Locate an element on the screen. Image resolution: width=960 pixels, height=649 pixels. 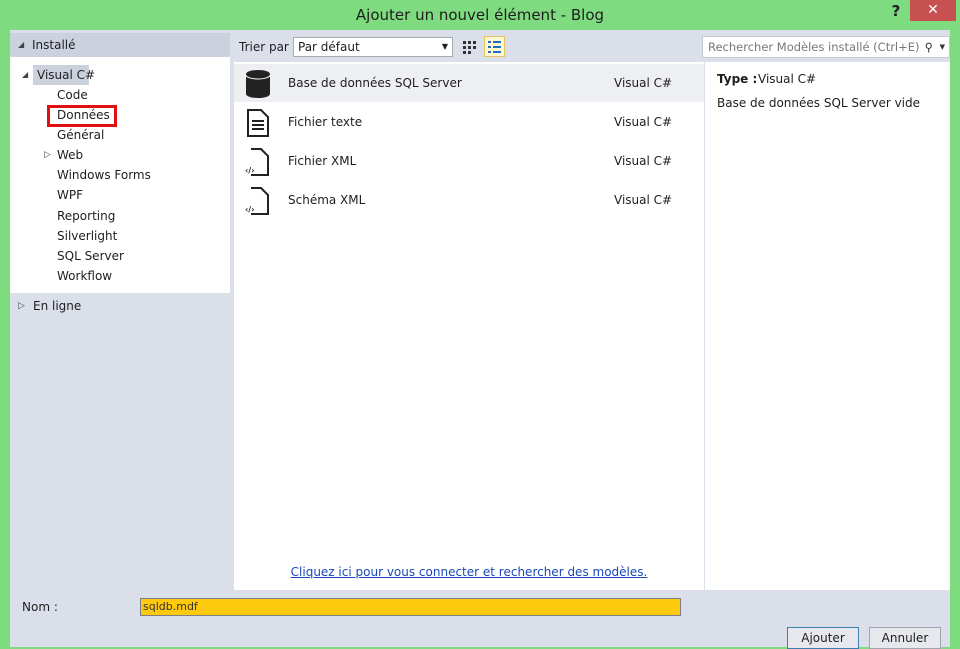
highlight-box is located at coordinates (82, 116).